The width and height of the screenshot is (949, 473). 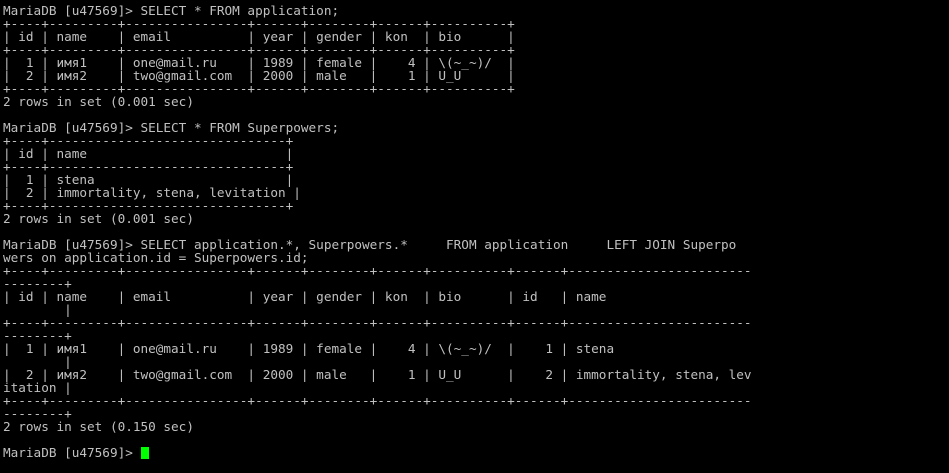 I want to click on active-prompt-line: MariaDB [u47569]>, so click(x=476, y=452).